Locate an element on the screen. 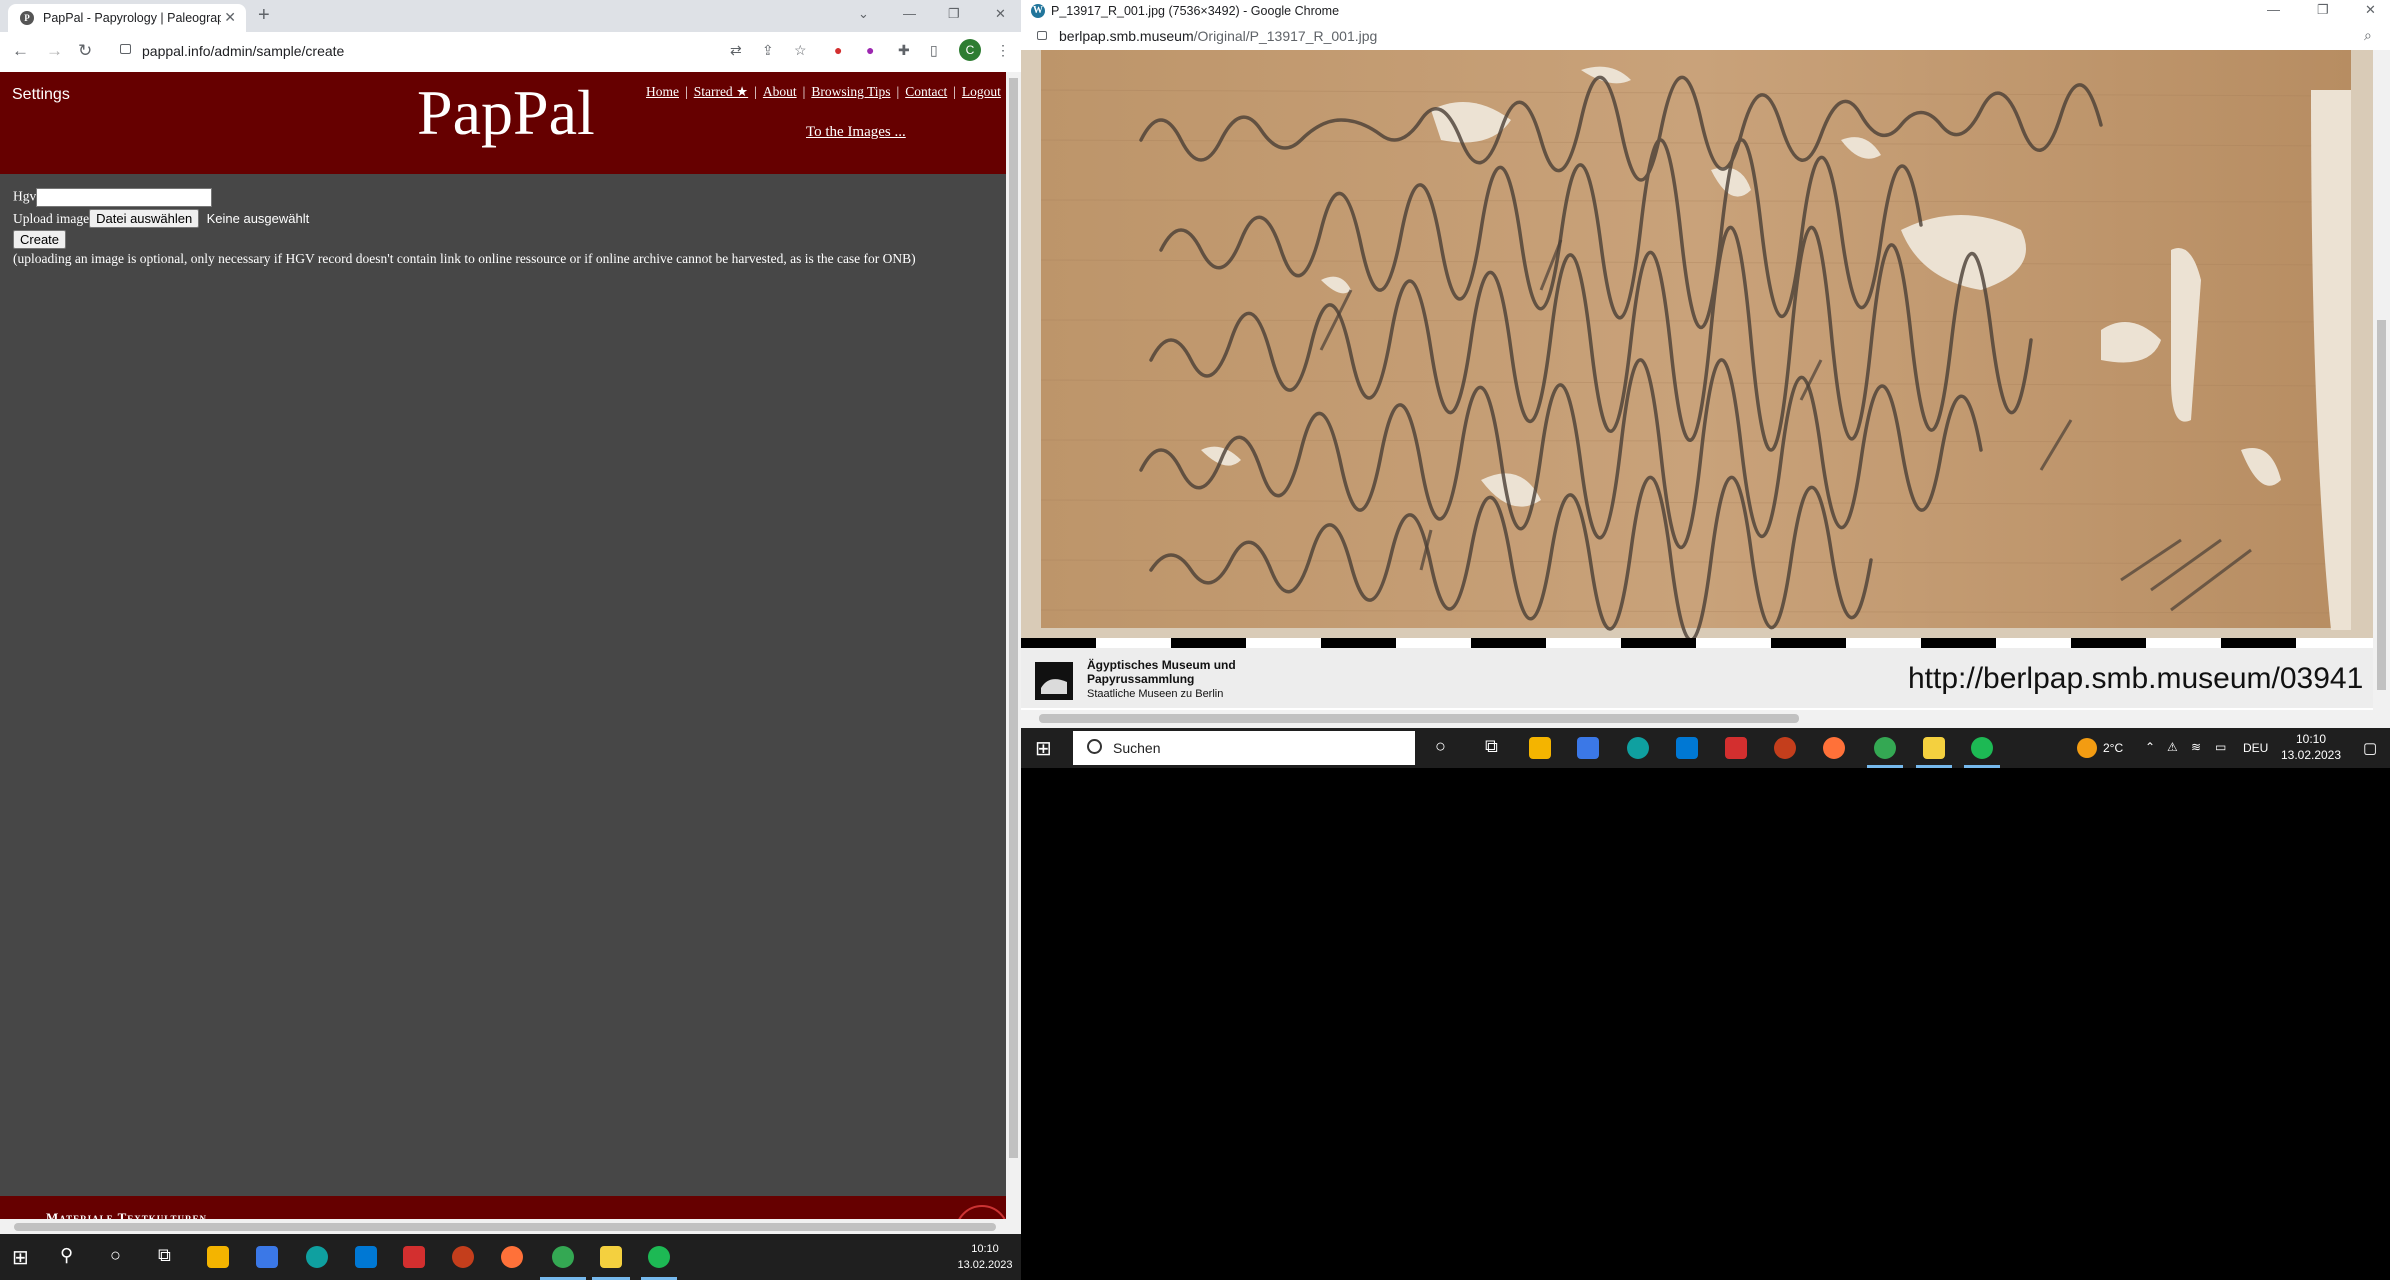 The height and width of the screenshot is (1280, 2390). weather-icon is located at coordinates (2087, 748).